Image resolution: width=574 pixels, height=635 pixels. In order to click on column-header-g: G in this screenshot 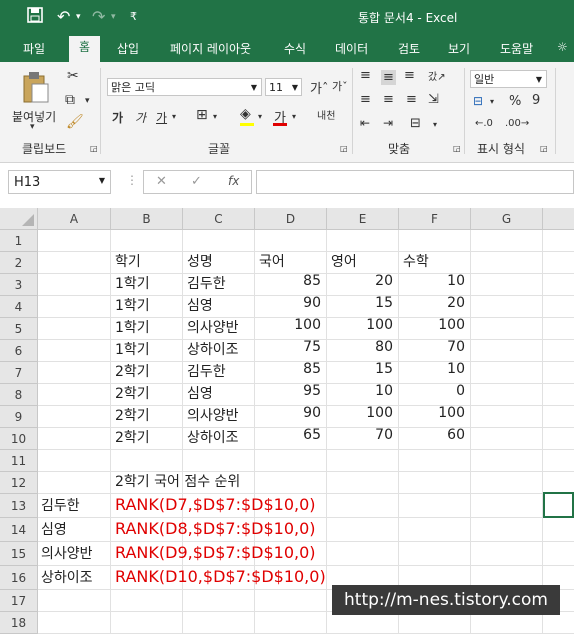, I will do `click(507, 219)`.